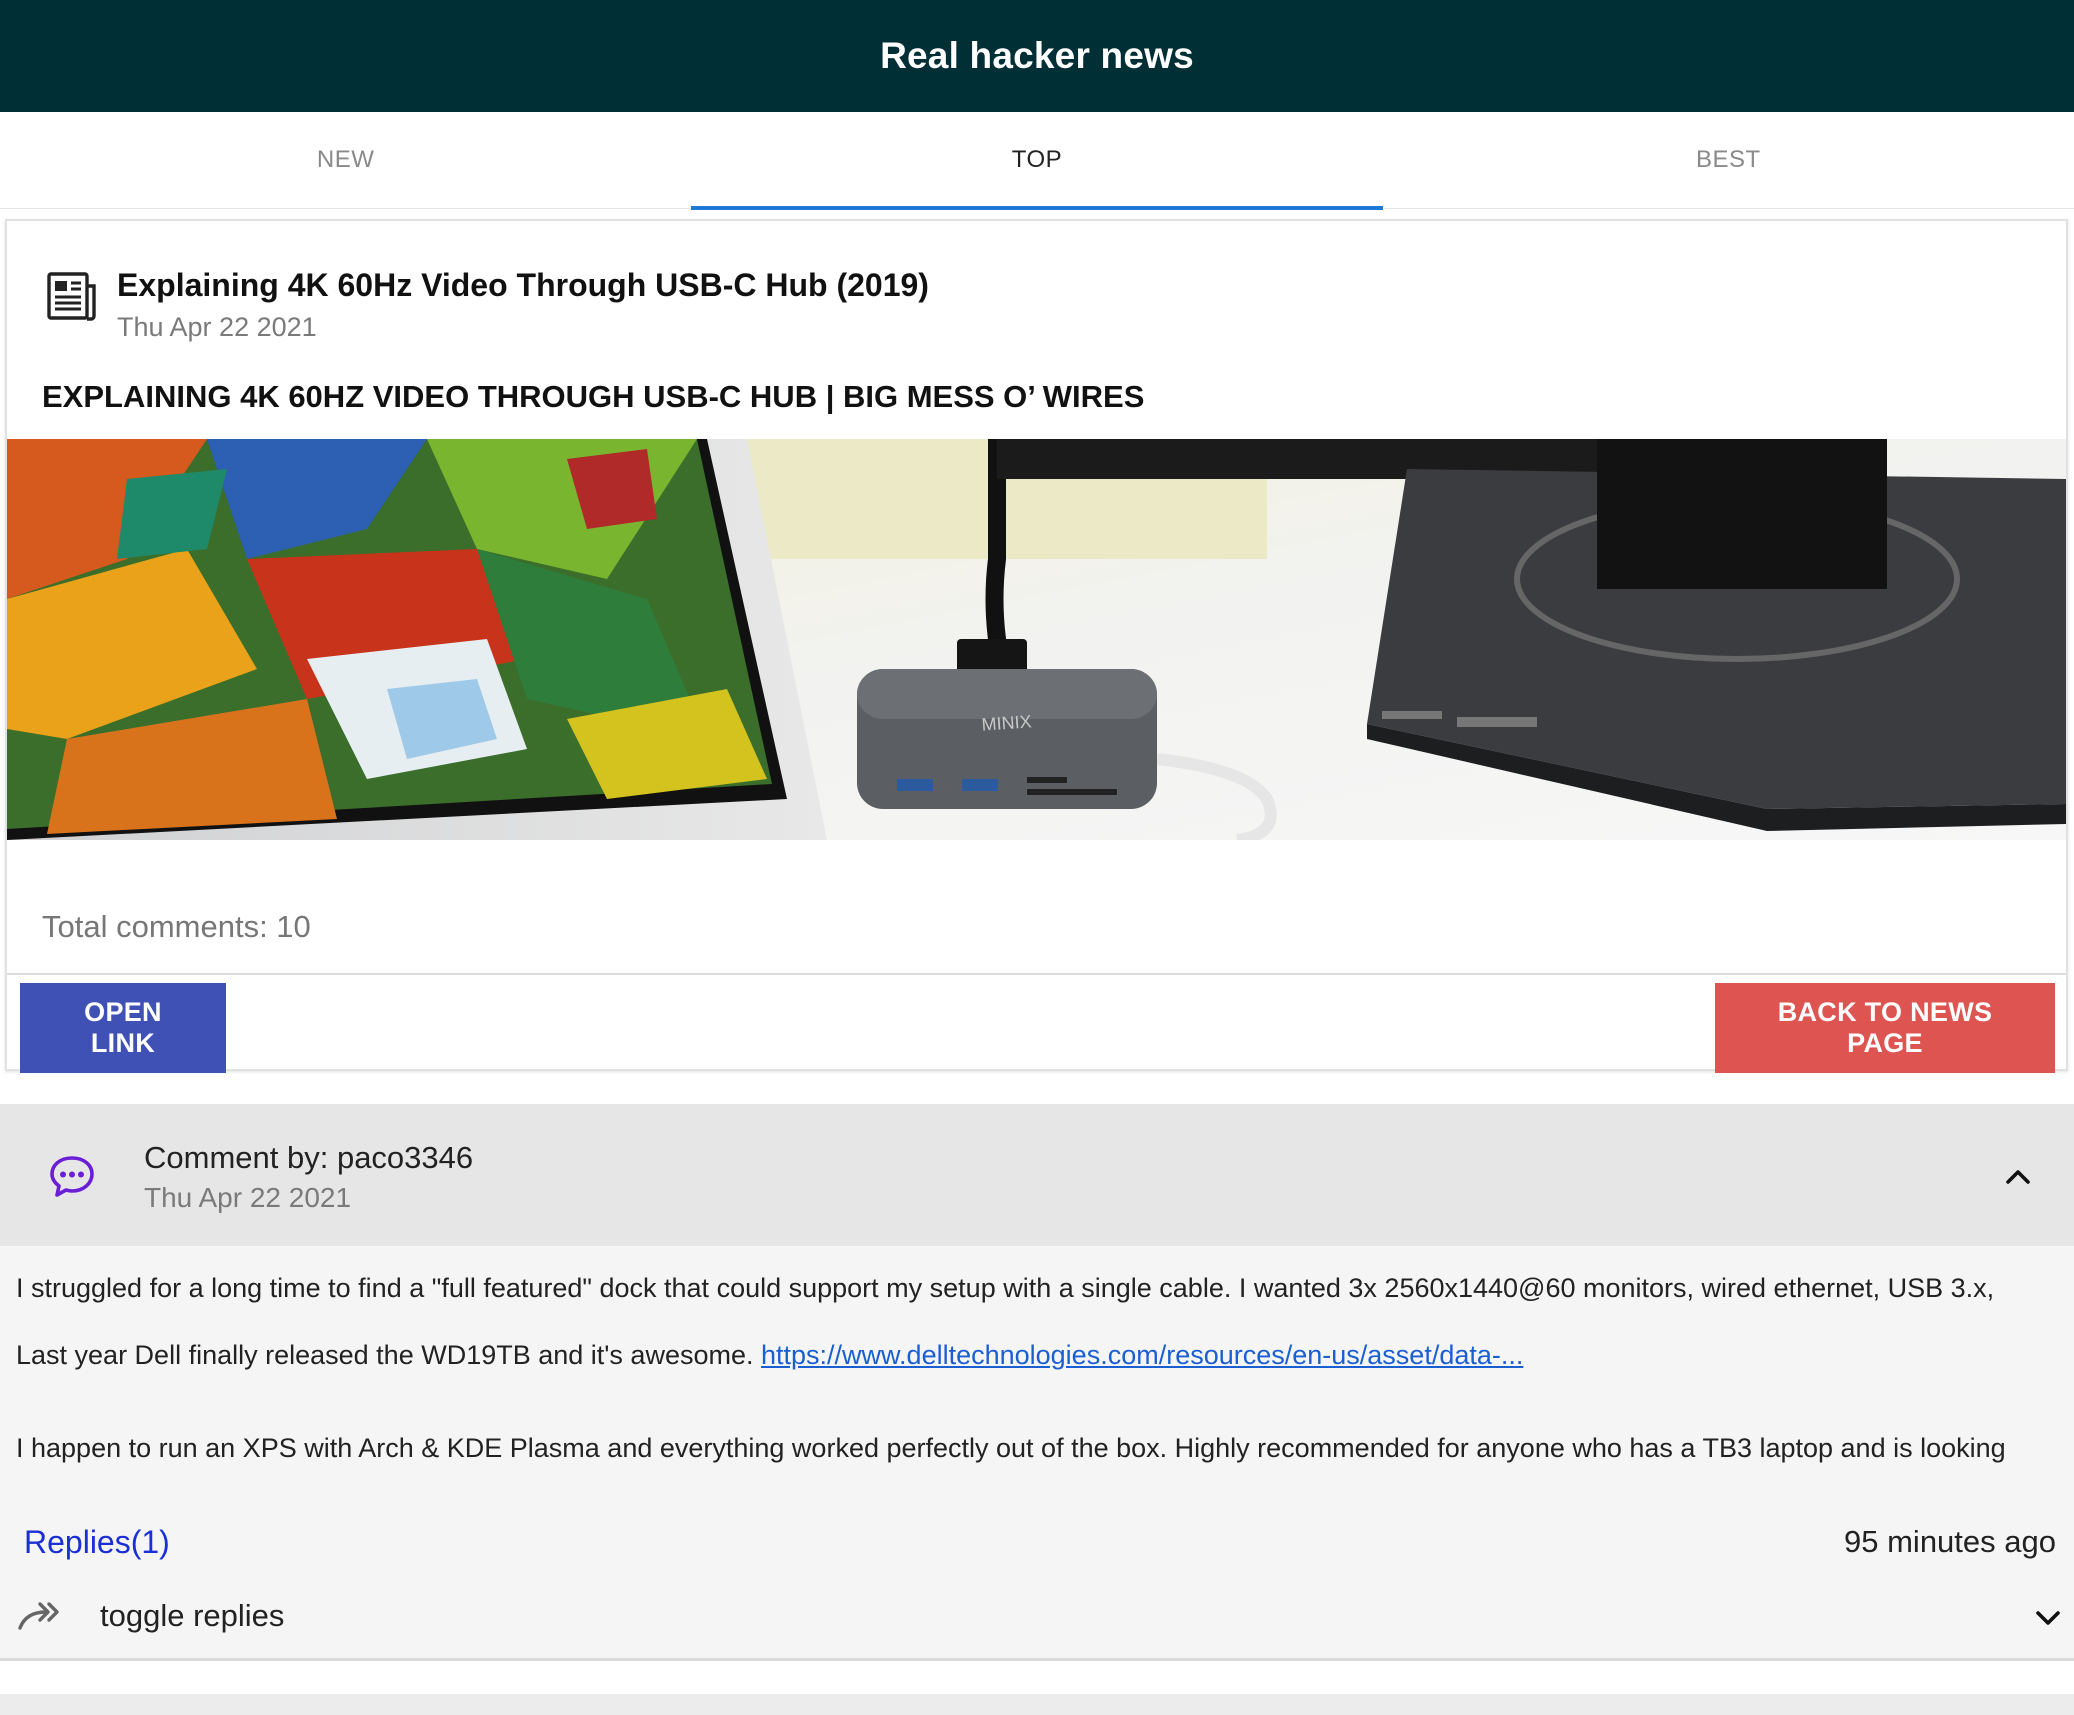 The height and width of the screenshot is (1715, 2074). What do you see at coordinates (1950, 1541) in the screenshot?
I see `comment-time-ago: 95 minutes ago` at bounding box center [1950, 1541].